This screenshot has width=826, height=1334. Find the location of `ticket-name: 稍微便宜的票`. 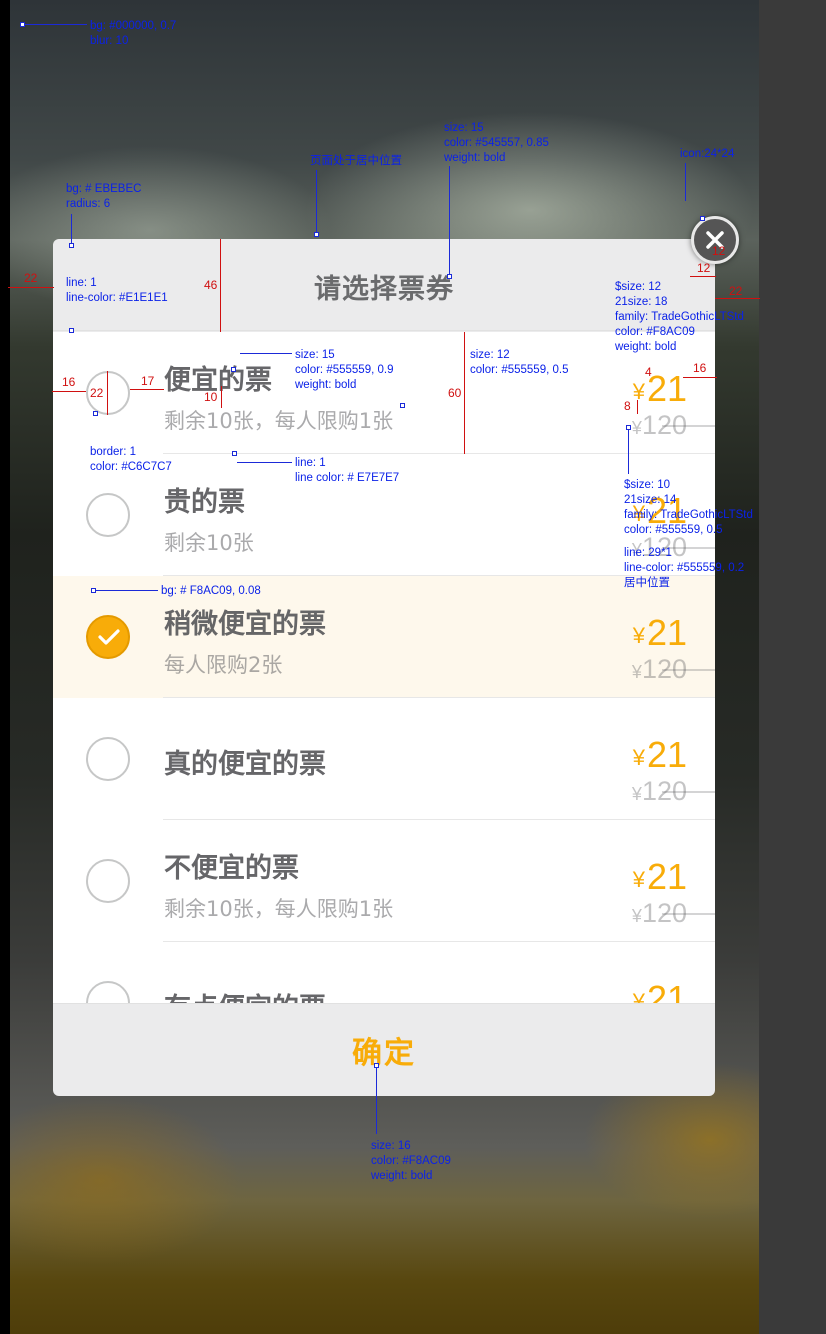

ticket-name: 稍微便宜的票 is located at coordinates (245, 624).